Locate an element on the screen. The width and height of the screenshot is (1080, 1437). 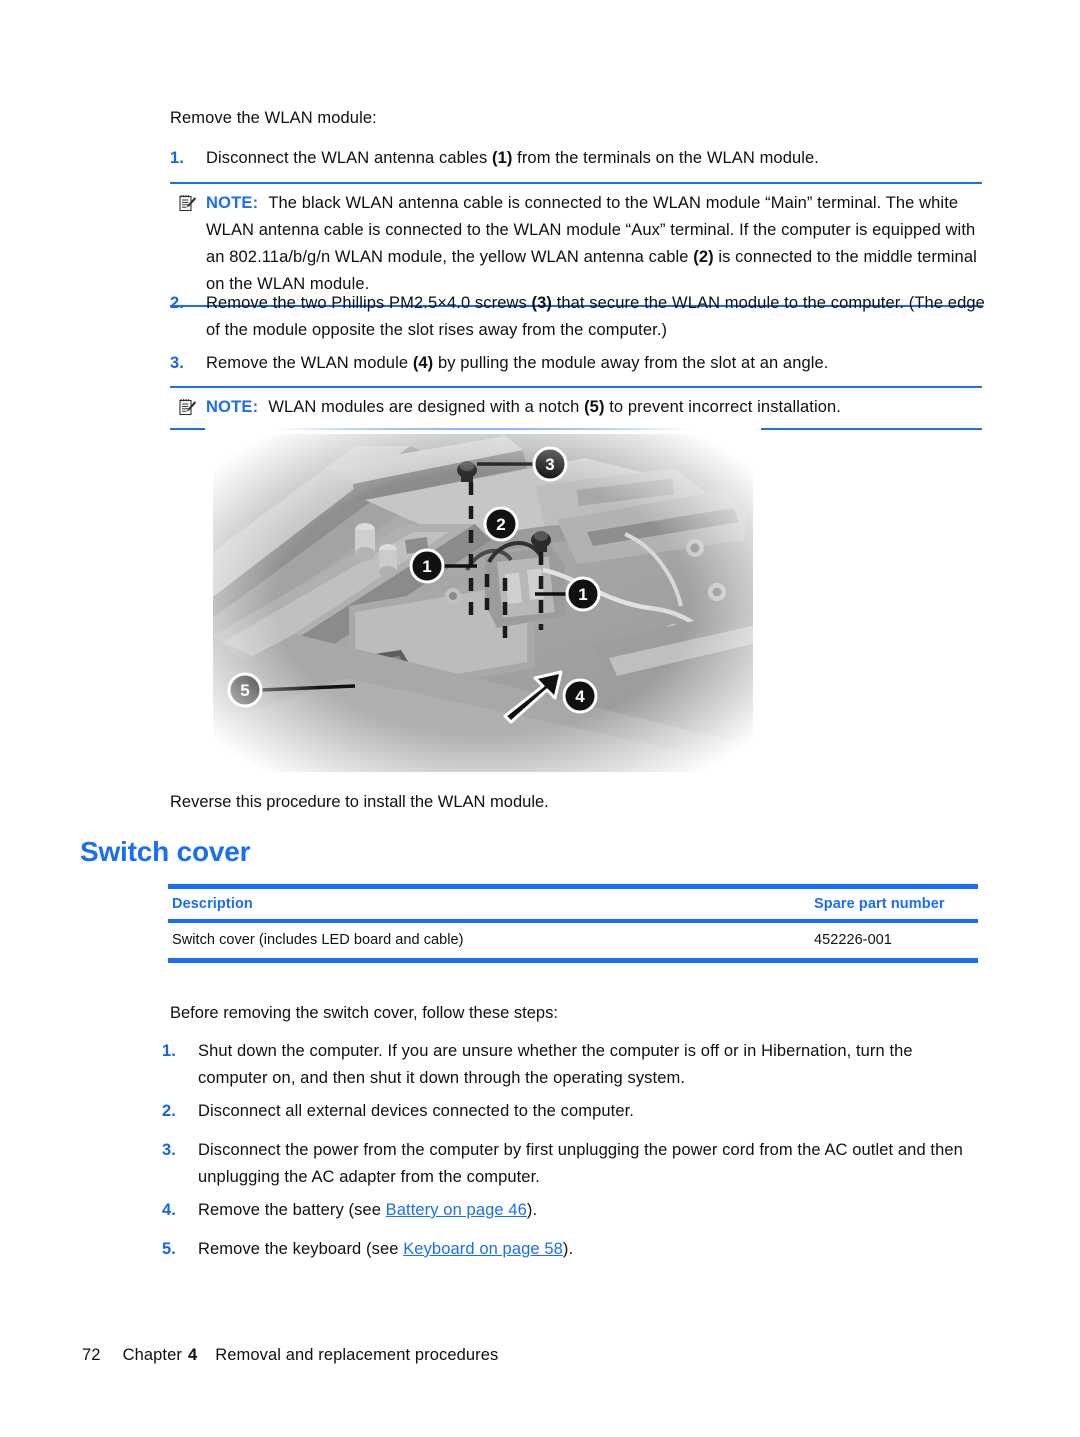
switch-cover-step-1-number: 1. is located at coordinates (169, 1051).